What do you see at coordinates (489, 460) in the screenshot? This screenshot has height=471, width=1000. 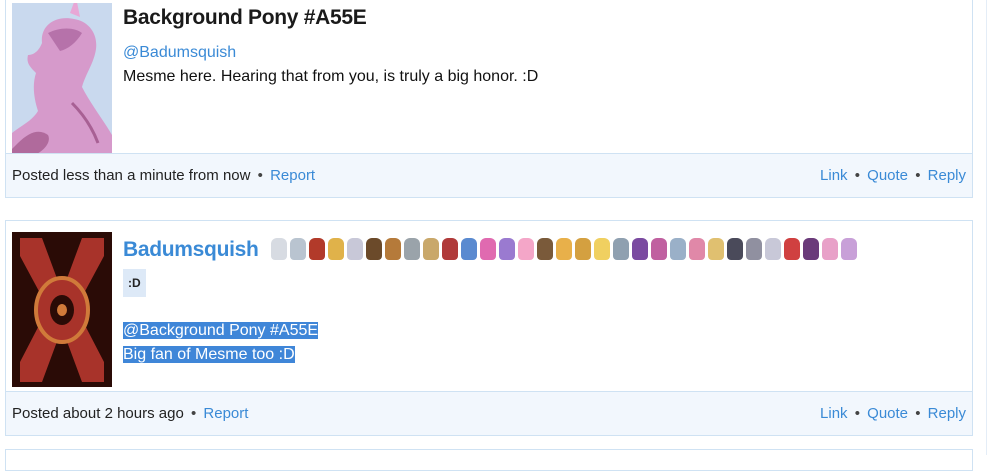 I see `comment-post` at bounding box center [489, 460].